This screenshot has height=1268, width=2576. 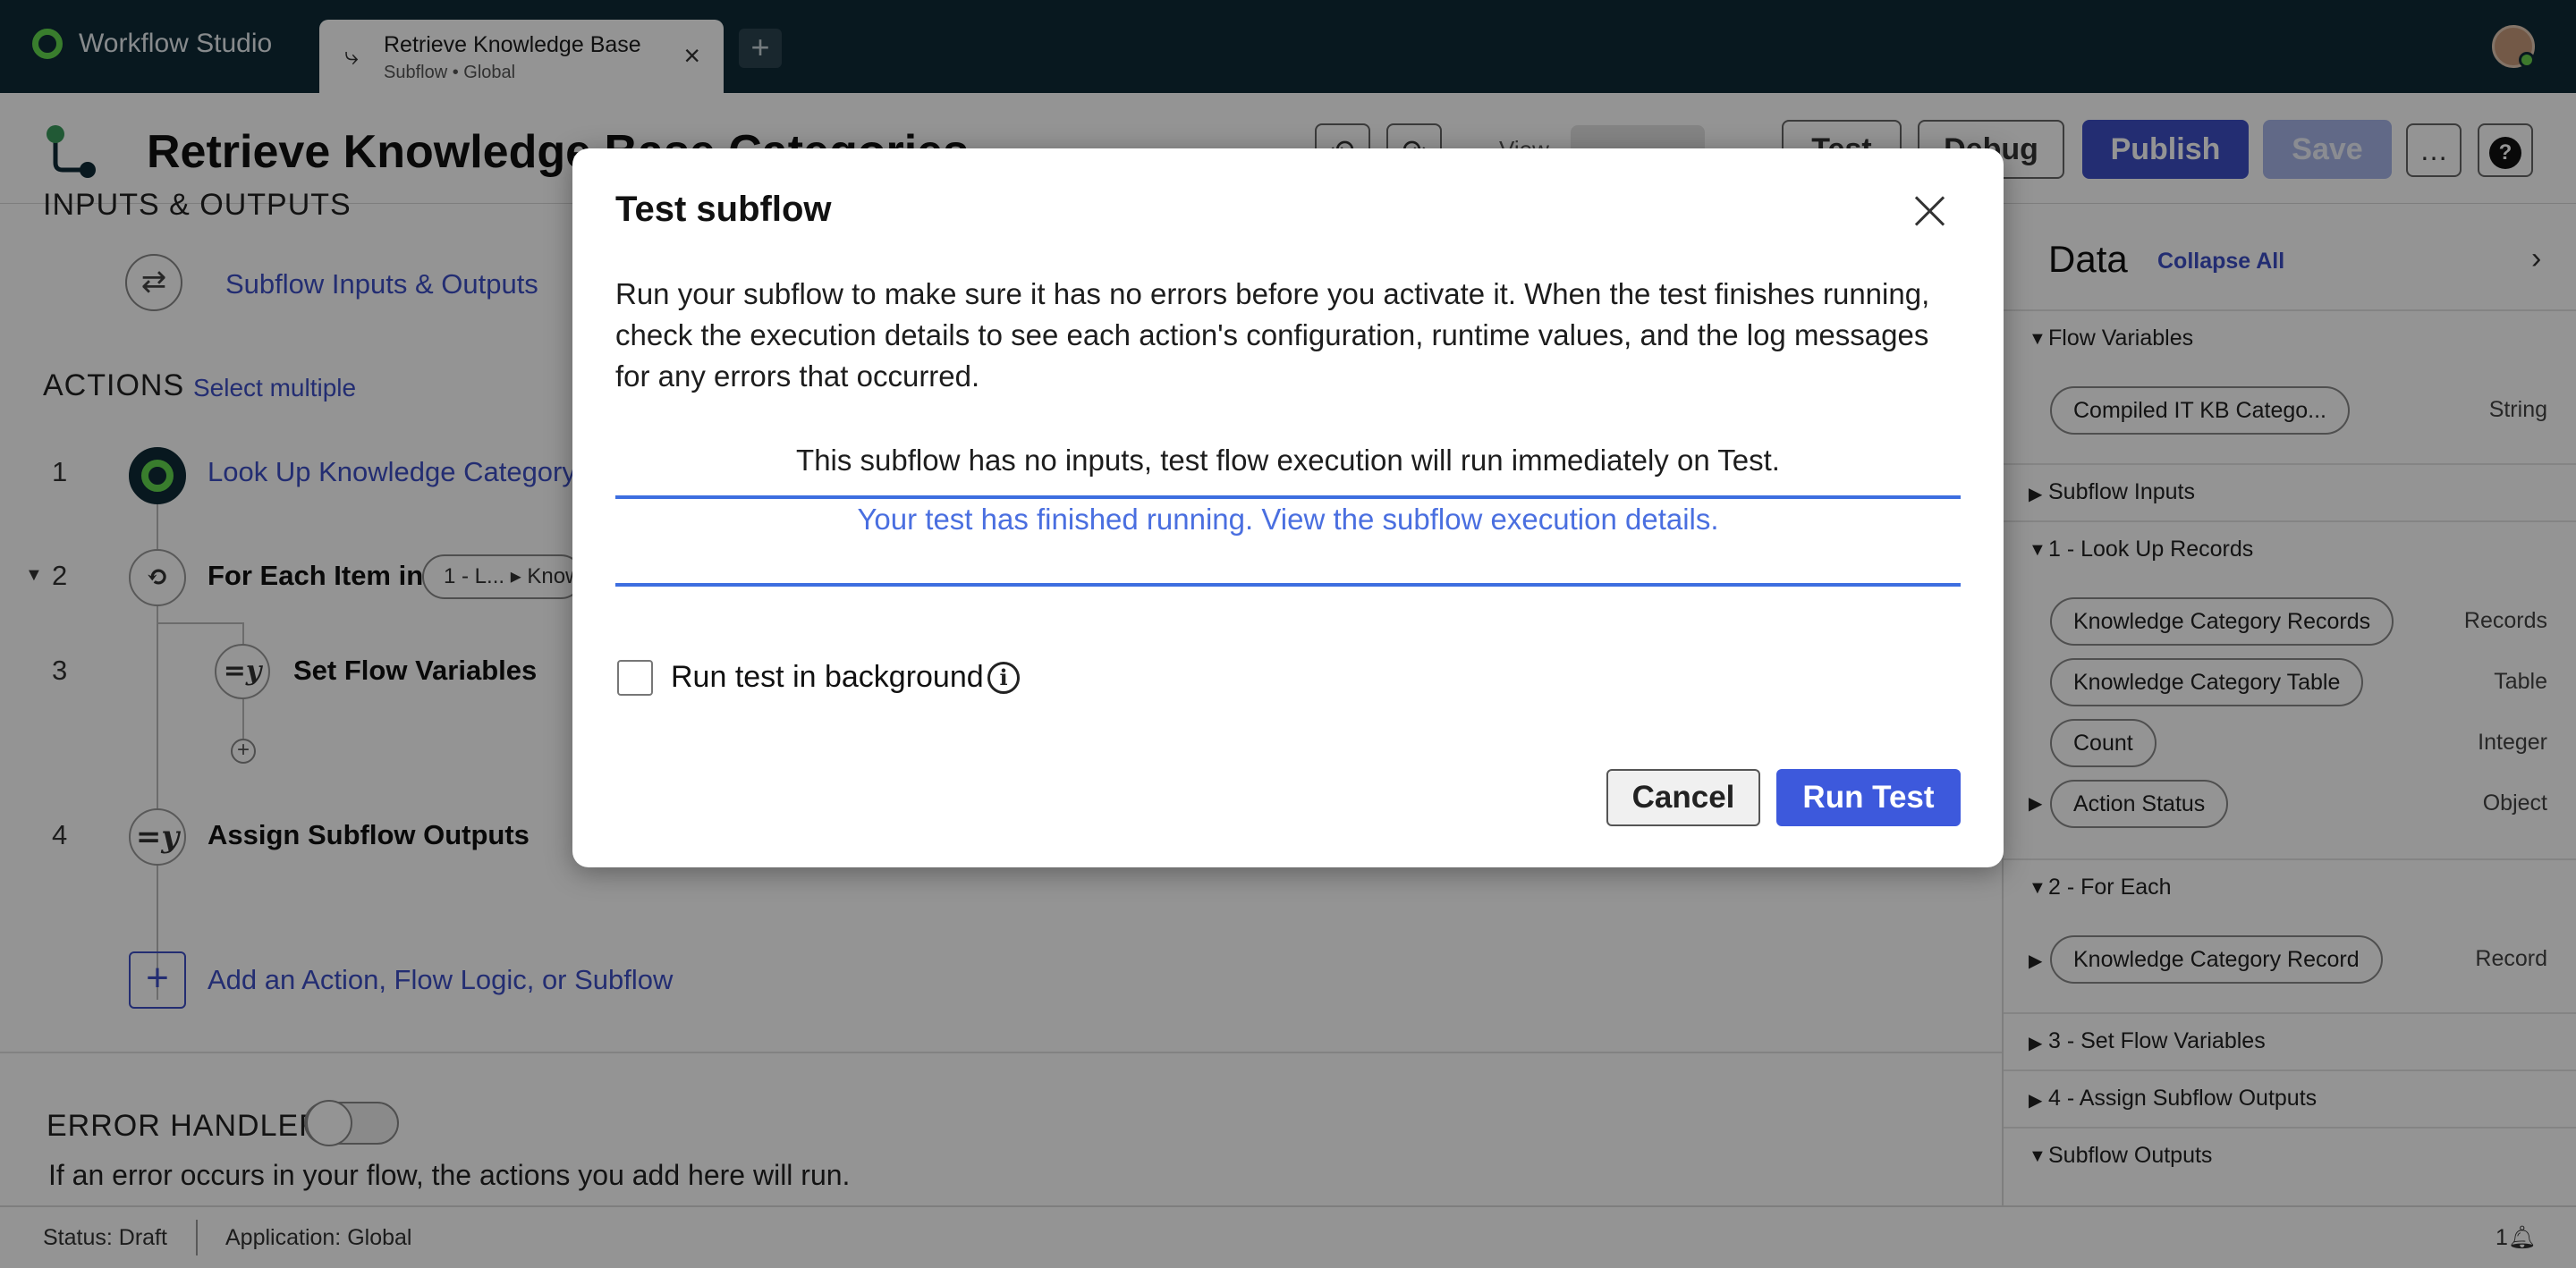 I want to click on run-in-background-label: Run test in background, so click(x=827, y=677).